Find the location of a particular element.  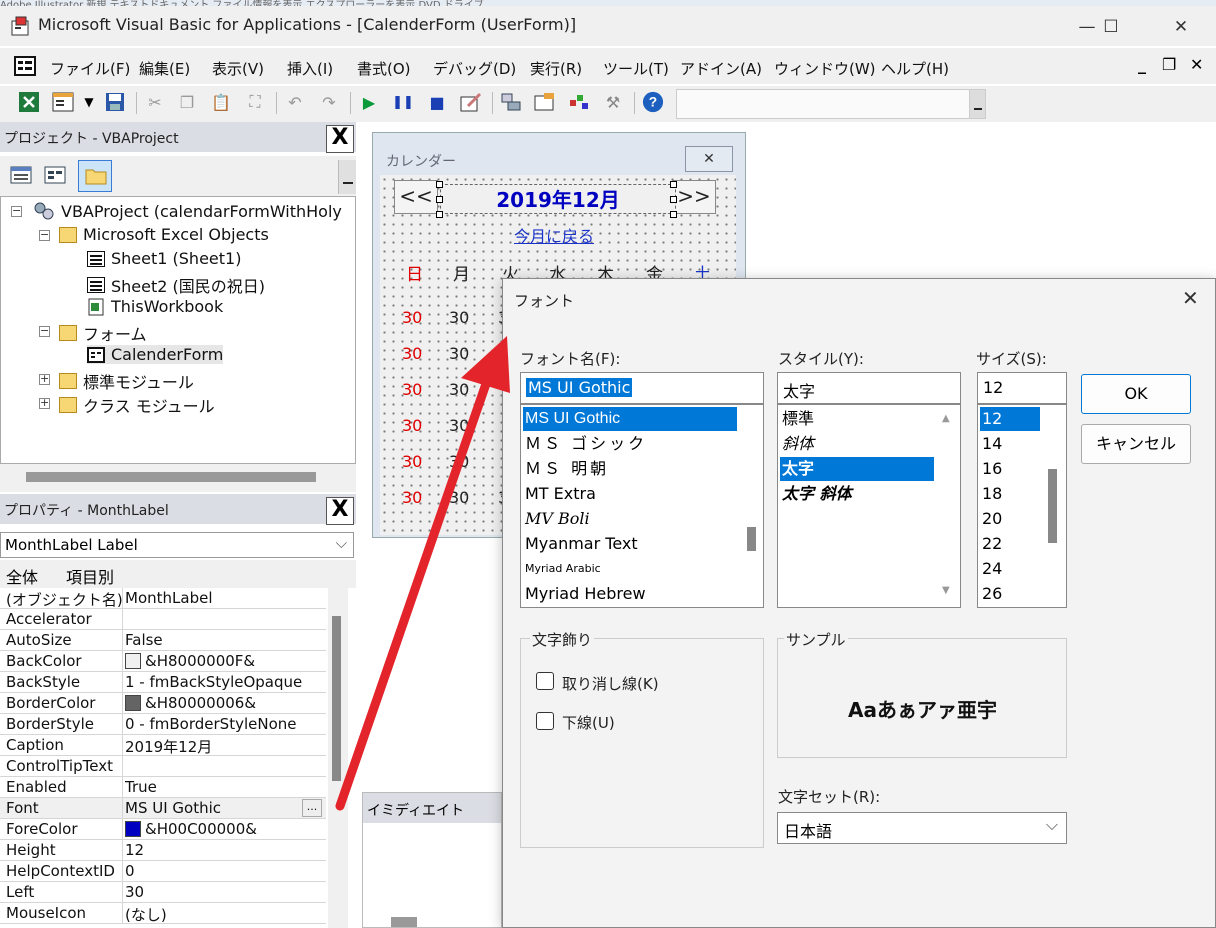

property-row: HelpContextID 0 is located at coordinates (163, 871).